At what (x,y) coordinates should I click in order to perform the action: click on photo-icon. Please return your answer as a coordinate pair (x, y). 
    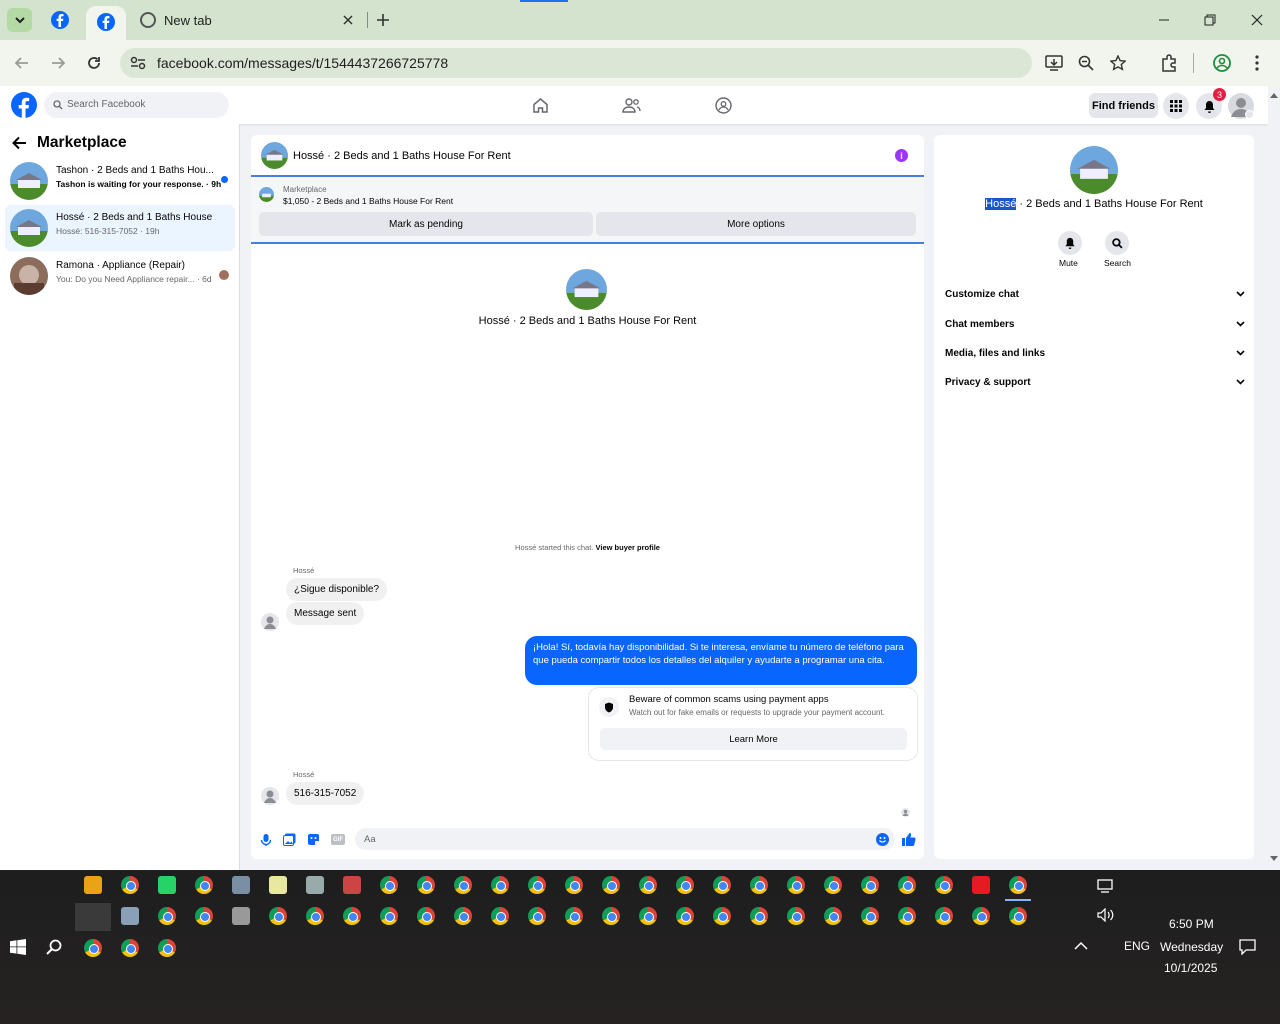
    Looking at the image, I should click on (289, 839).